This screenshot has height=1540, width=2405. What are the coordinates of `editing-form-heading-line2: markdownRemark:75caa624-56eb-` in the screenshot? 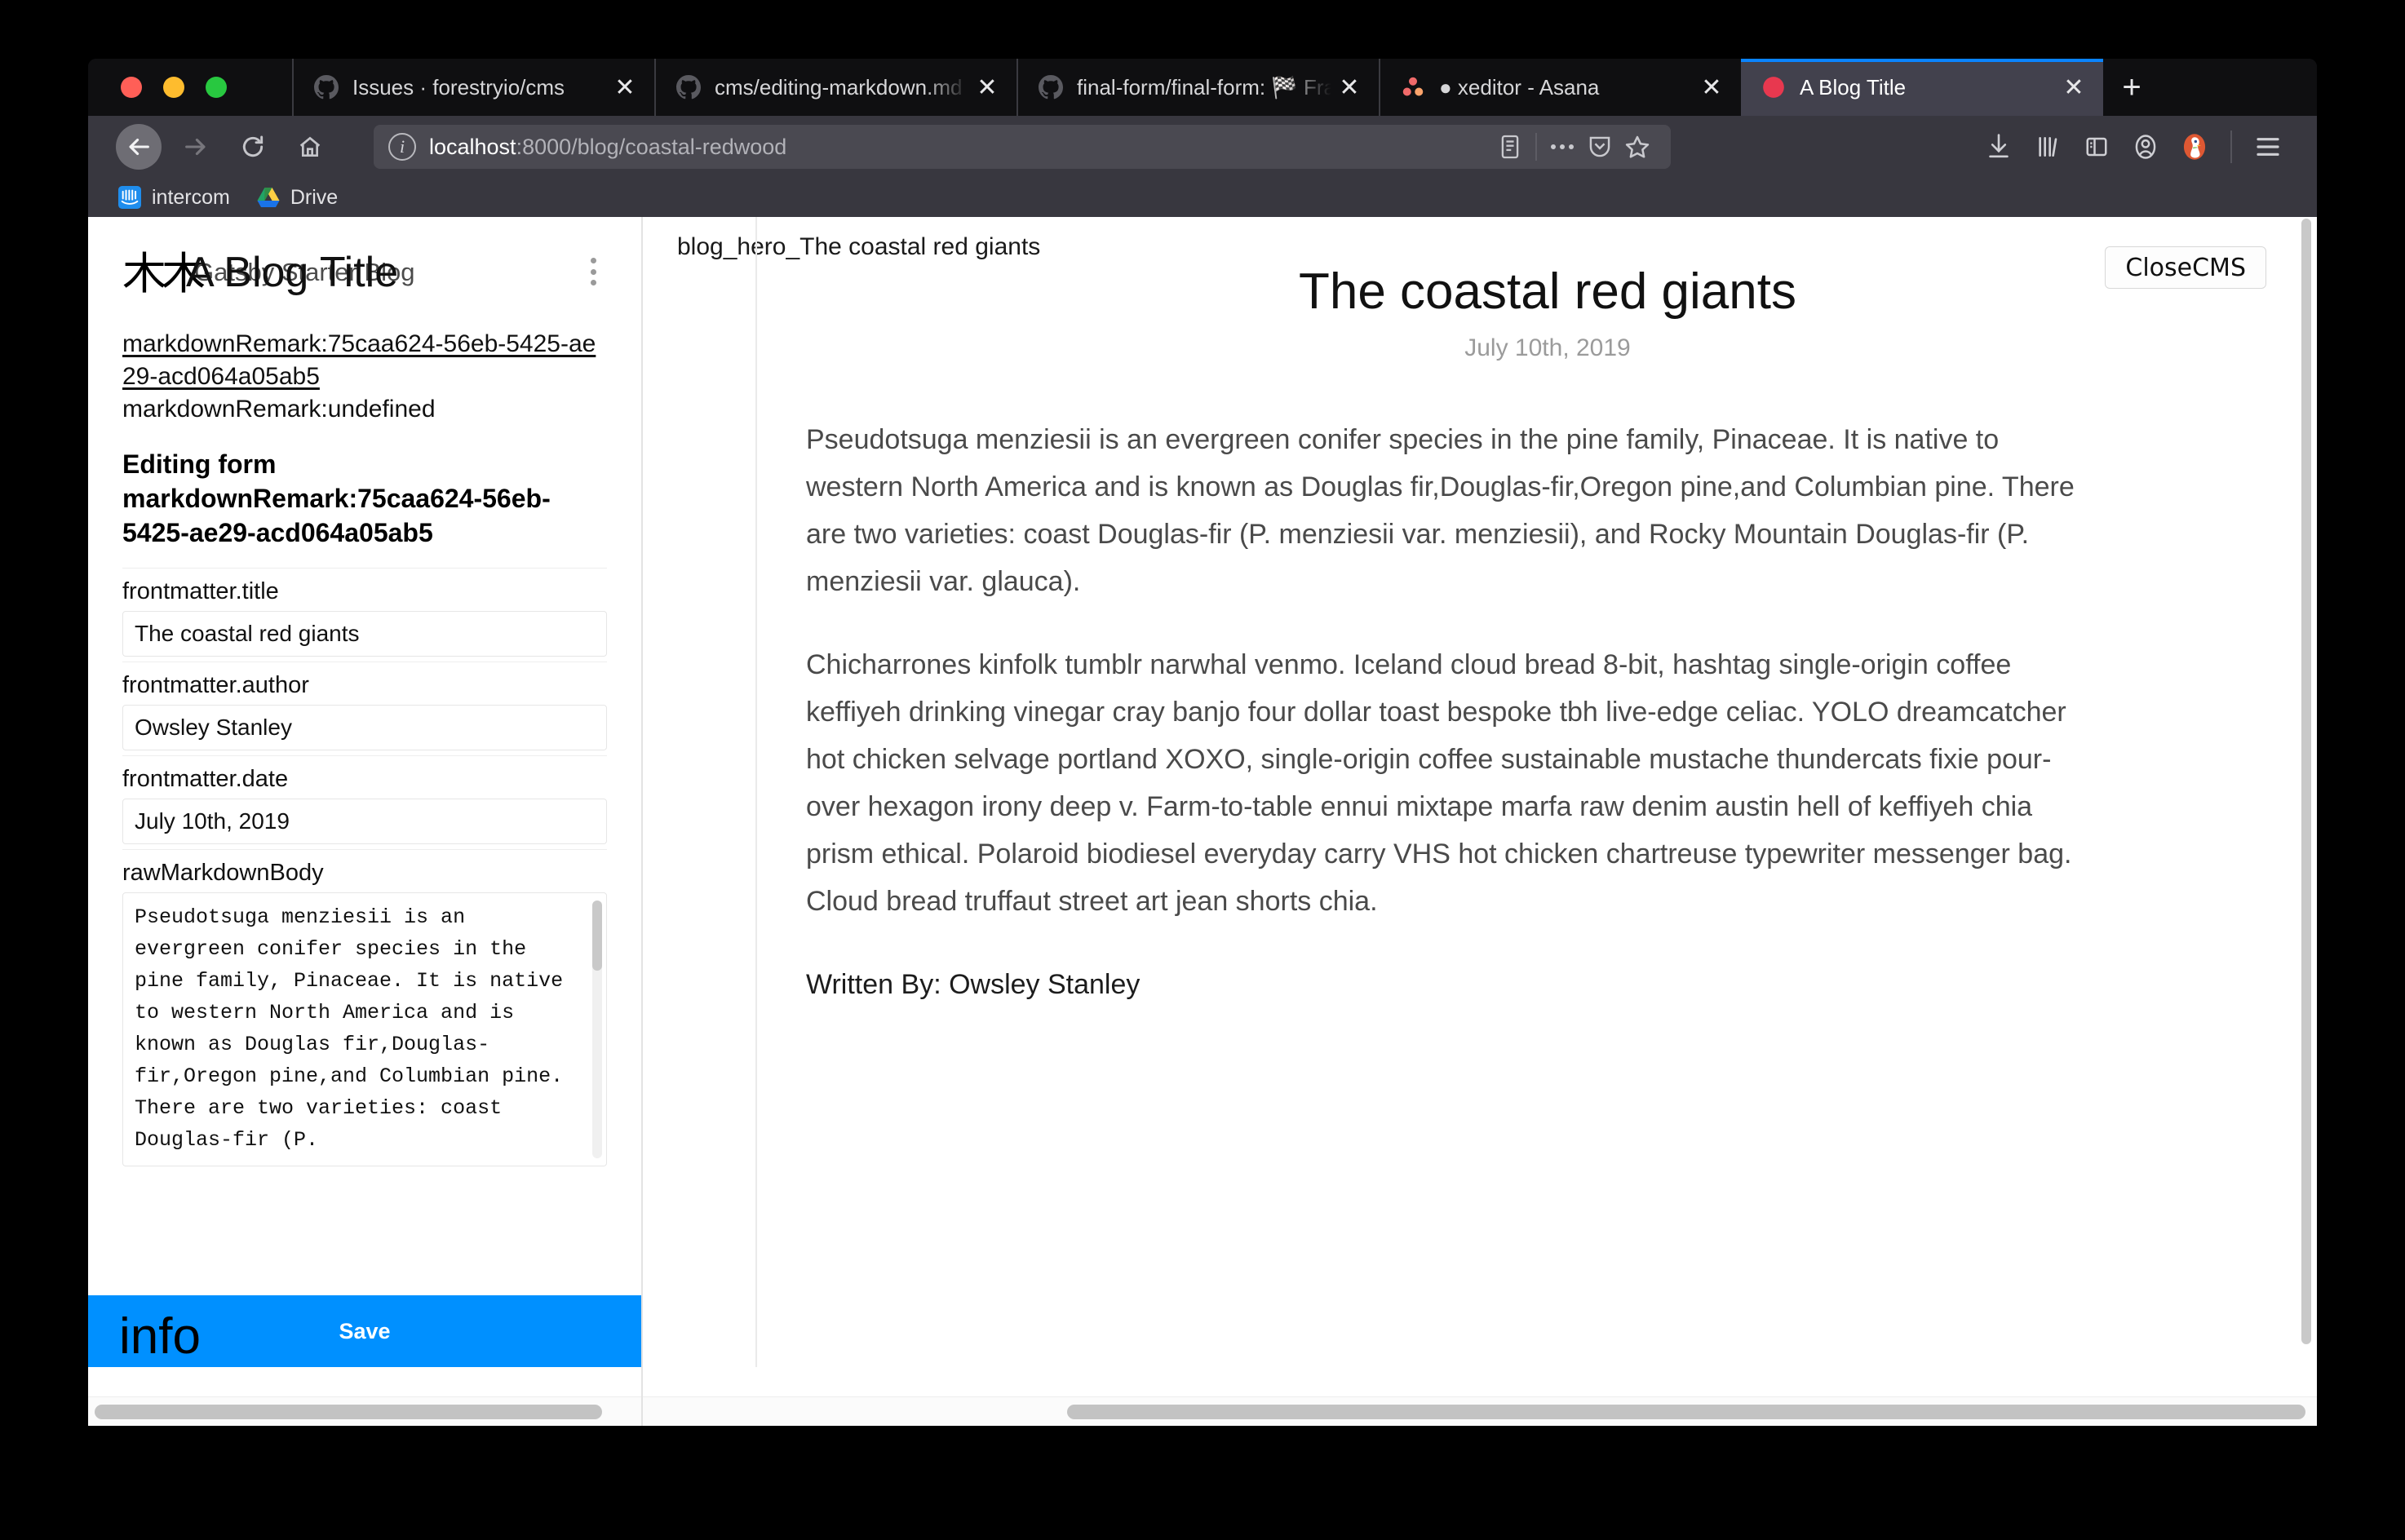 It's located at (336, 498).